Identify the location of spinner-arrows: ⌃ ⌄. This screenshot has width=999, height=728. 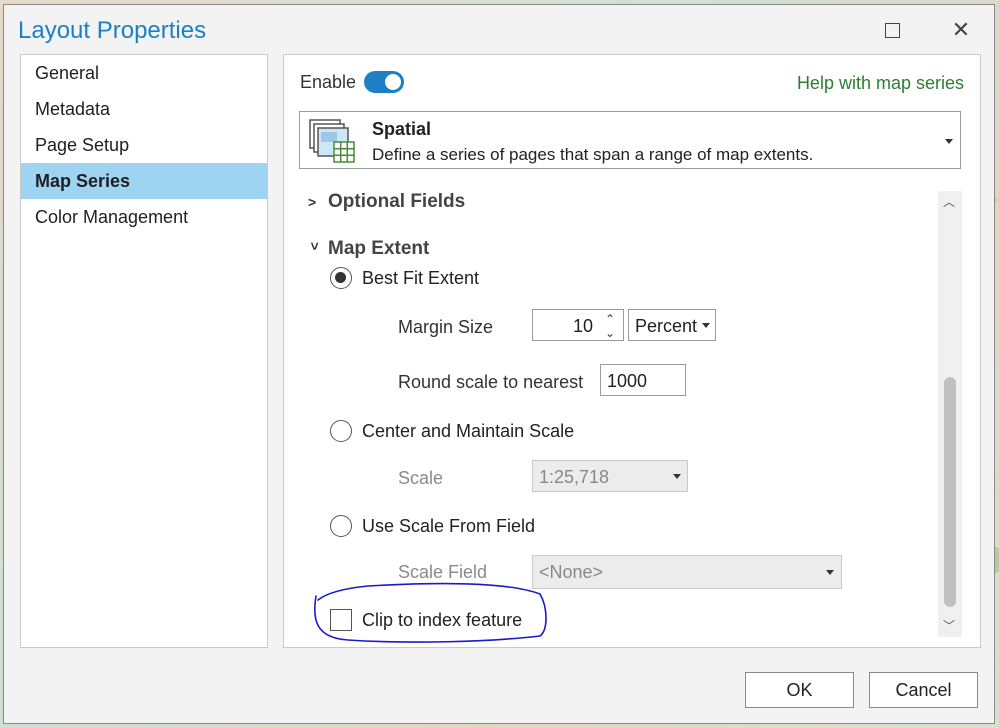
(610, 326).